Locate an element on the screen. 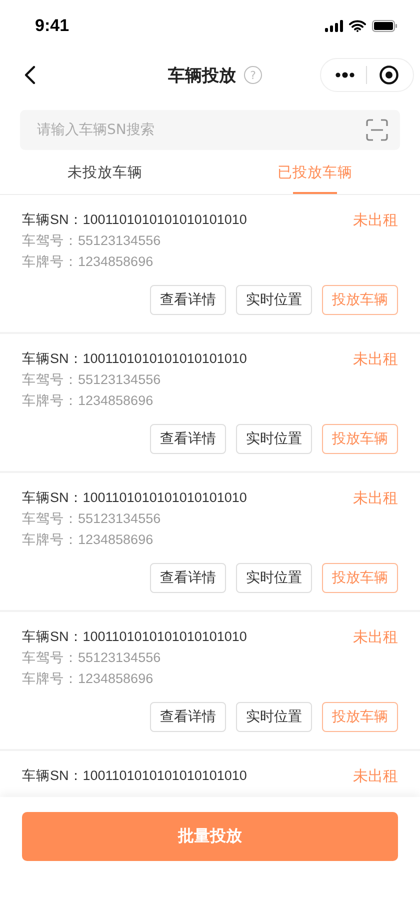 The width and height of the screenshot is (420, 909). status-time: 9:41 is located at coordinates (52, 26).